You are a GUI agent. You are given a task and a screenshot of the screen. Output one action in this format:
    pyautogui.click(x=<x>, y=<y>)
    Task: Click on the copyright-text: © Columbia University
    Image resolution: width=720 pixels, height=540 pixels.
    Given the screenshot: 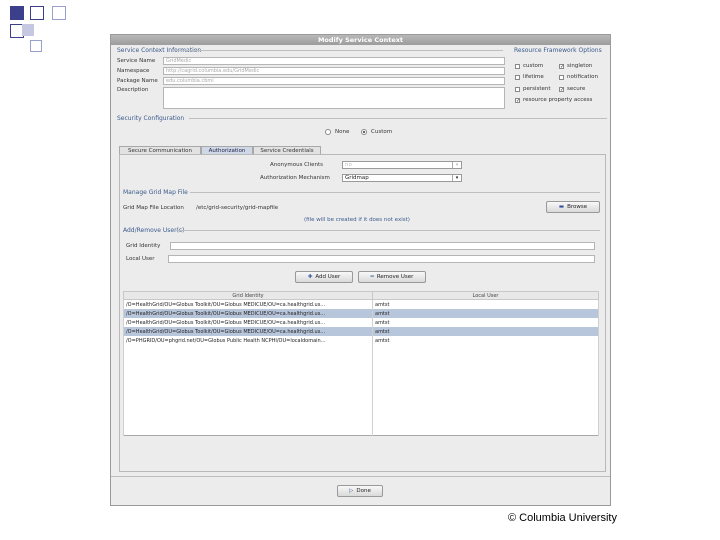 What is the action you would take?
    pyautogui.click(x=562, y=518)
    